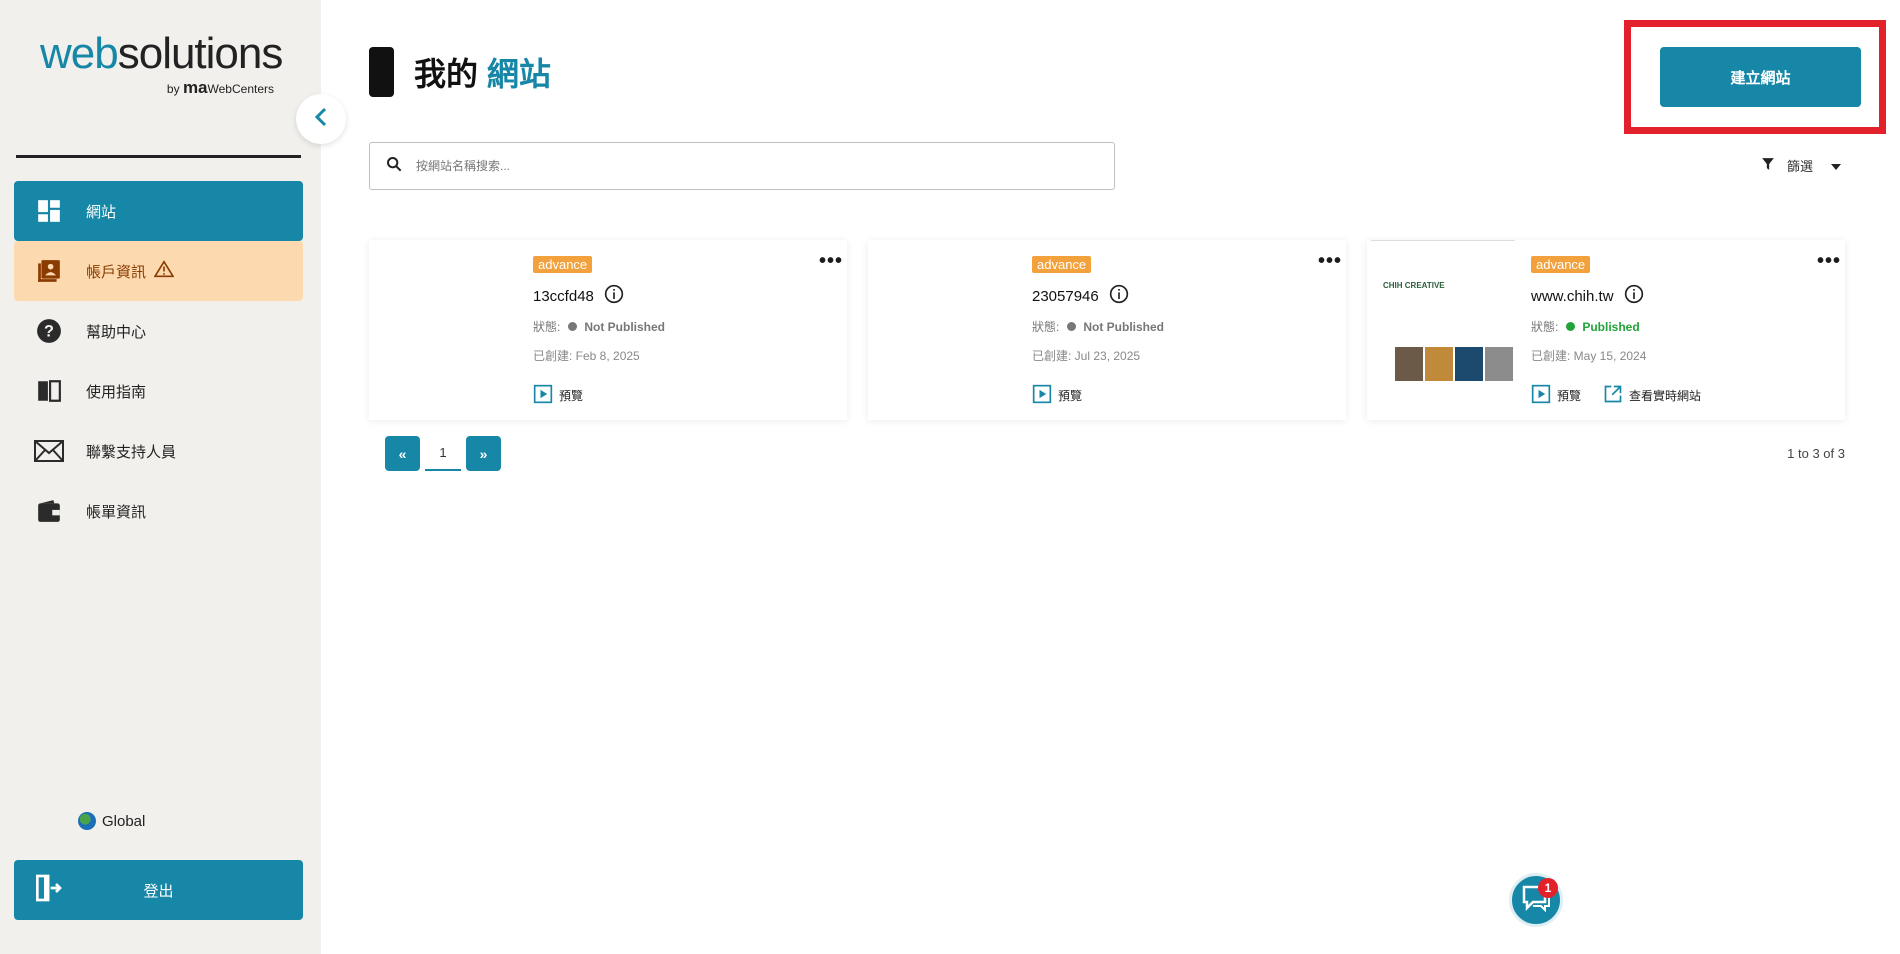 This screenshot has height=954, width=1900. I want to click on pagination: « 1 », so click(443, 453).